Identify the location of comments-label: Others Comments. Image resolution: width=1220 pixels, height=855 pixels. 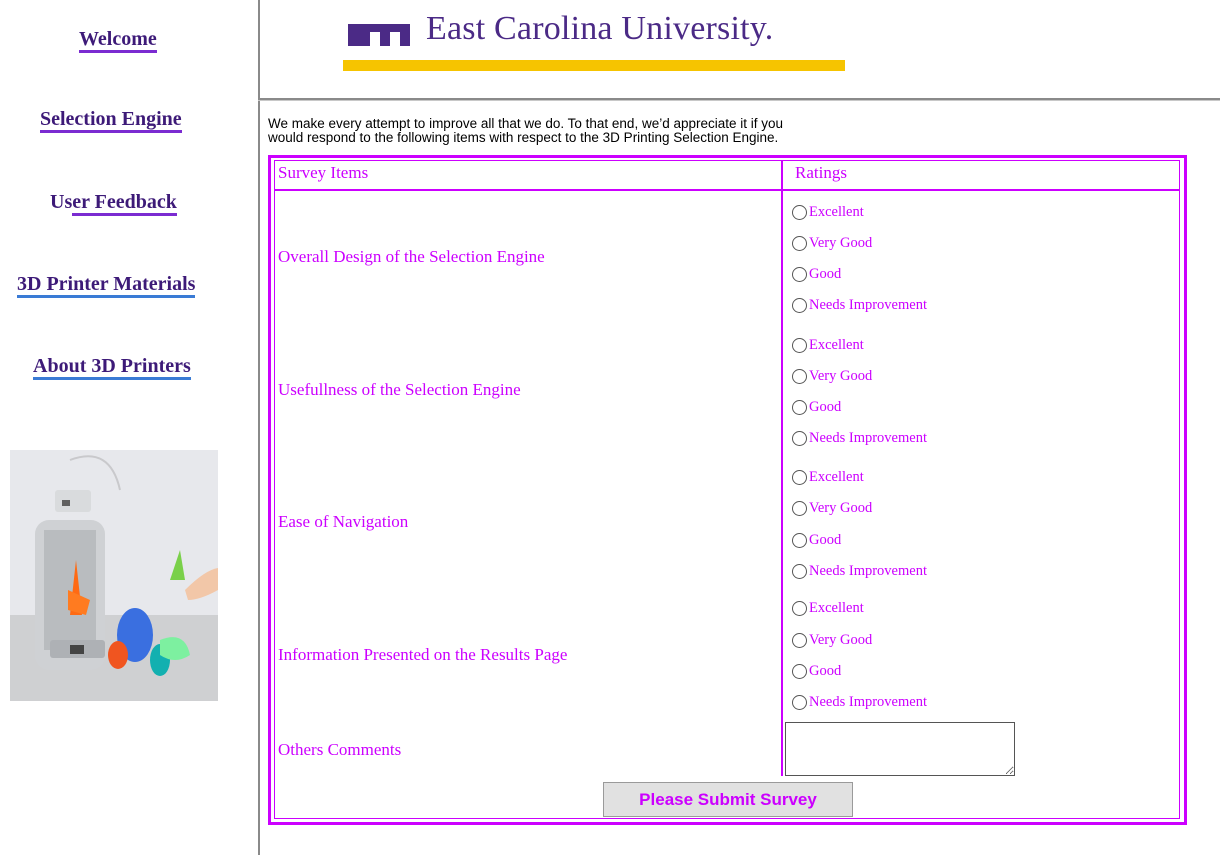
(340, 749).